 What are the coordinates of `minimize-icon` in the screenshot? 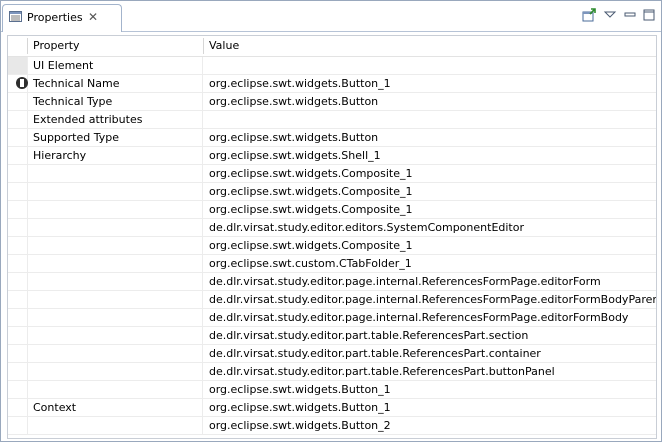 It's located at (630, 15).